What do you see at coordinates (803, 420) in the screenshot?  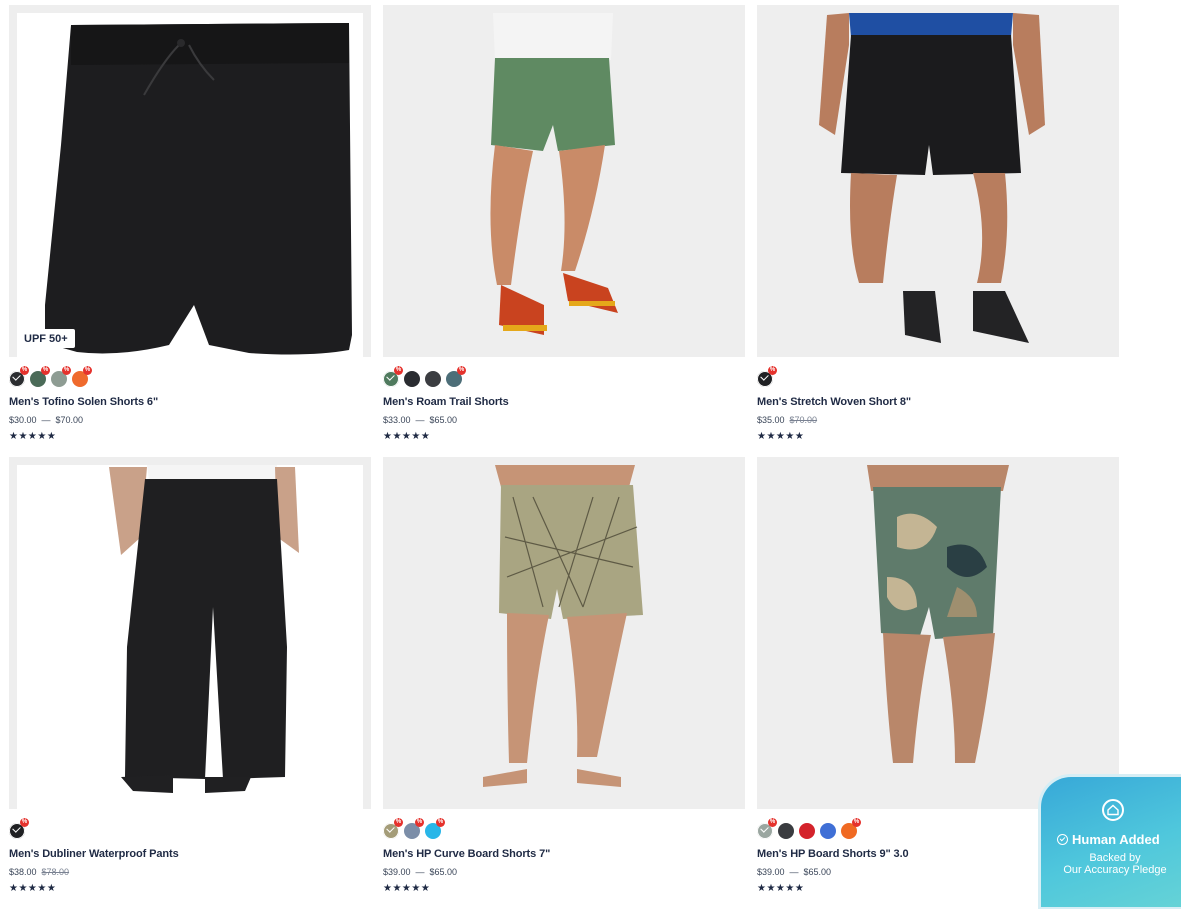 I see `price-original: $70.00` at bounding box center [803, 420].